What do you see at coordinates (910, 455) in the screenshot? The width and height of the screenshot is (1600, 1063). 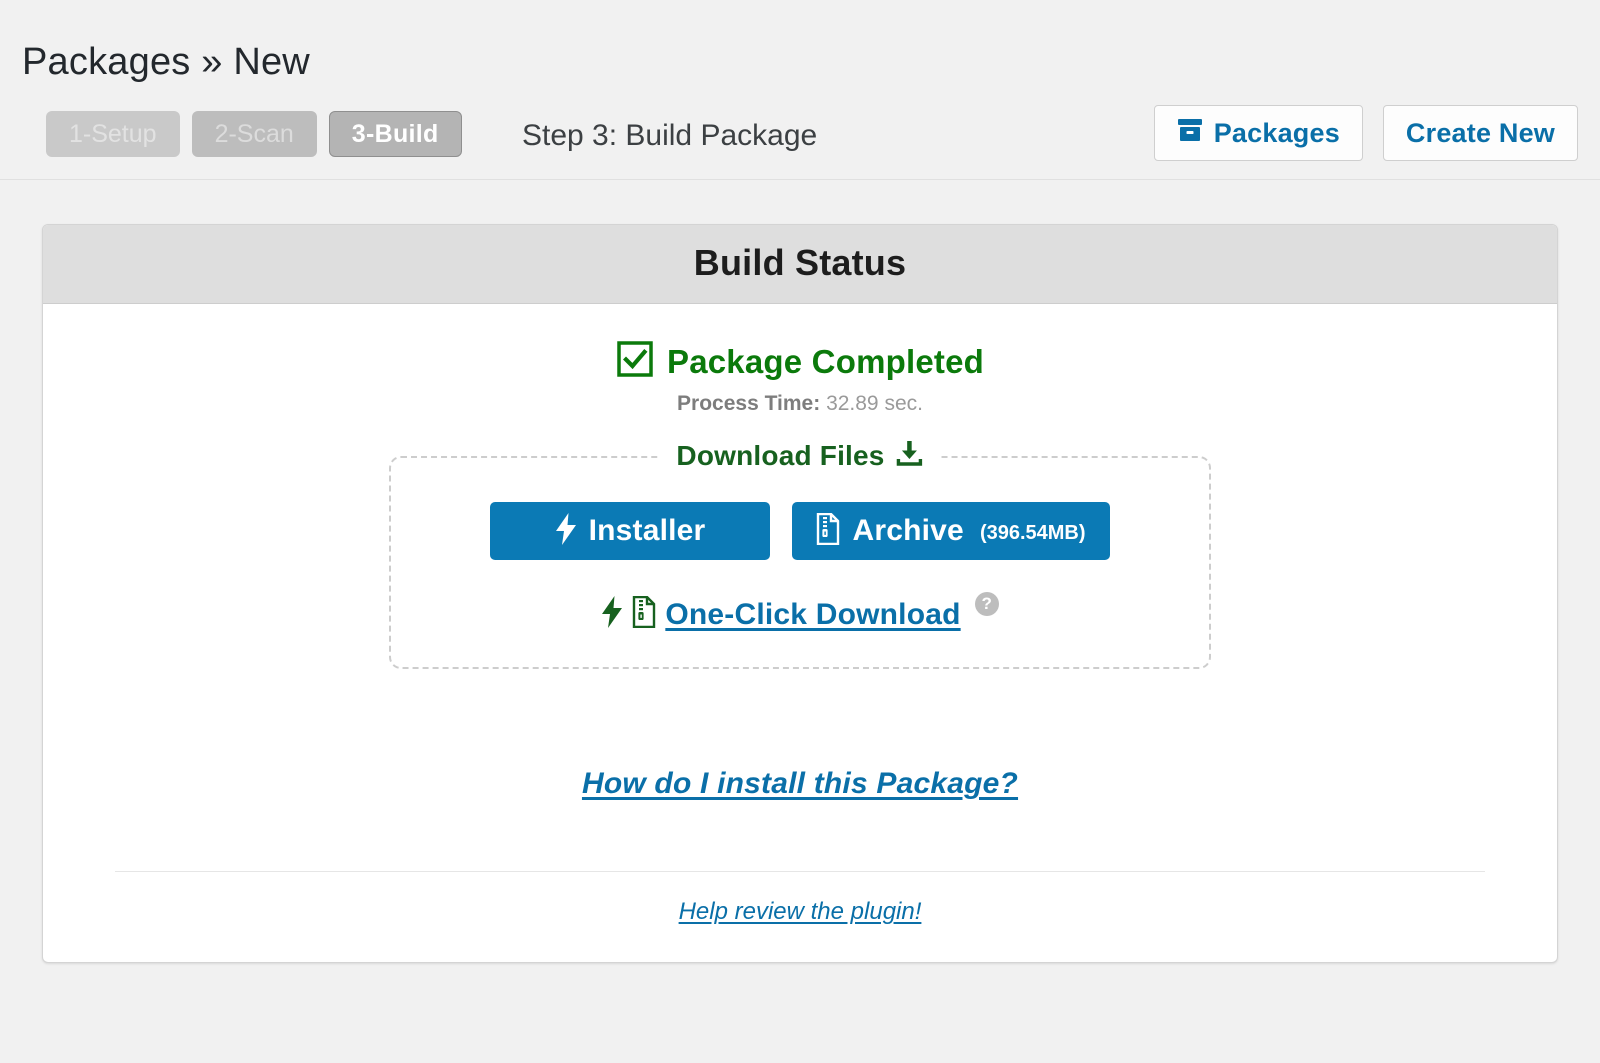 I see `download-icon` at bounding box center [910, 455].